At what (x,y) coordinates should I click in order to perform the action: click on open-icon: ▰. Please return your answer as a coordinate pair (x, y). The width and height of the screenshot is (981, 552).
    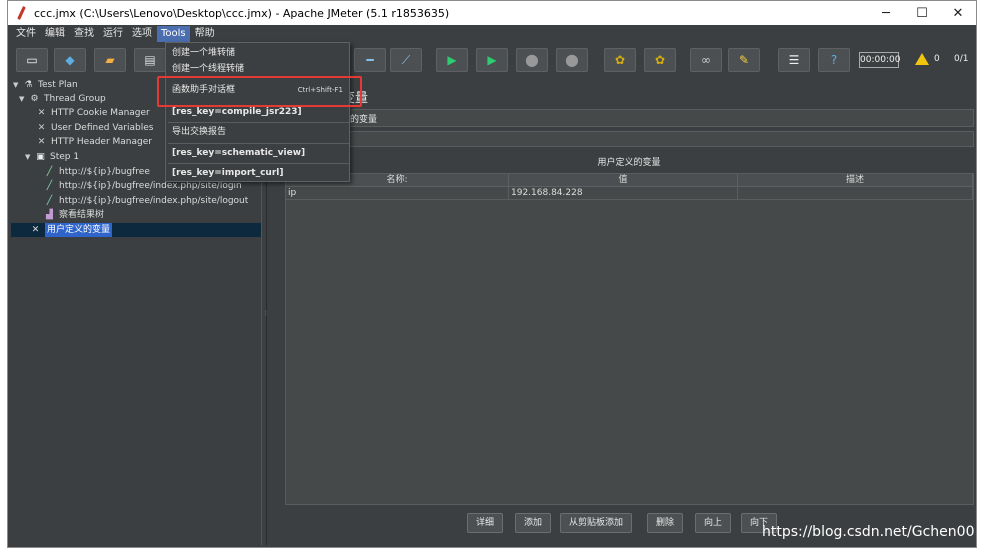
    Looking at the image, I should click on (110, 60).